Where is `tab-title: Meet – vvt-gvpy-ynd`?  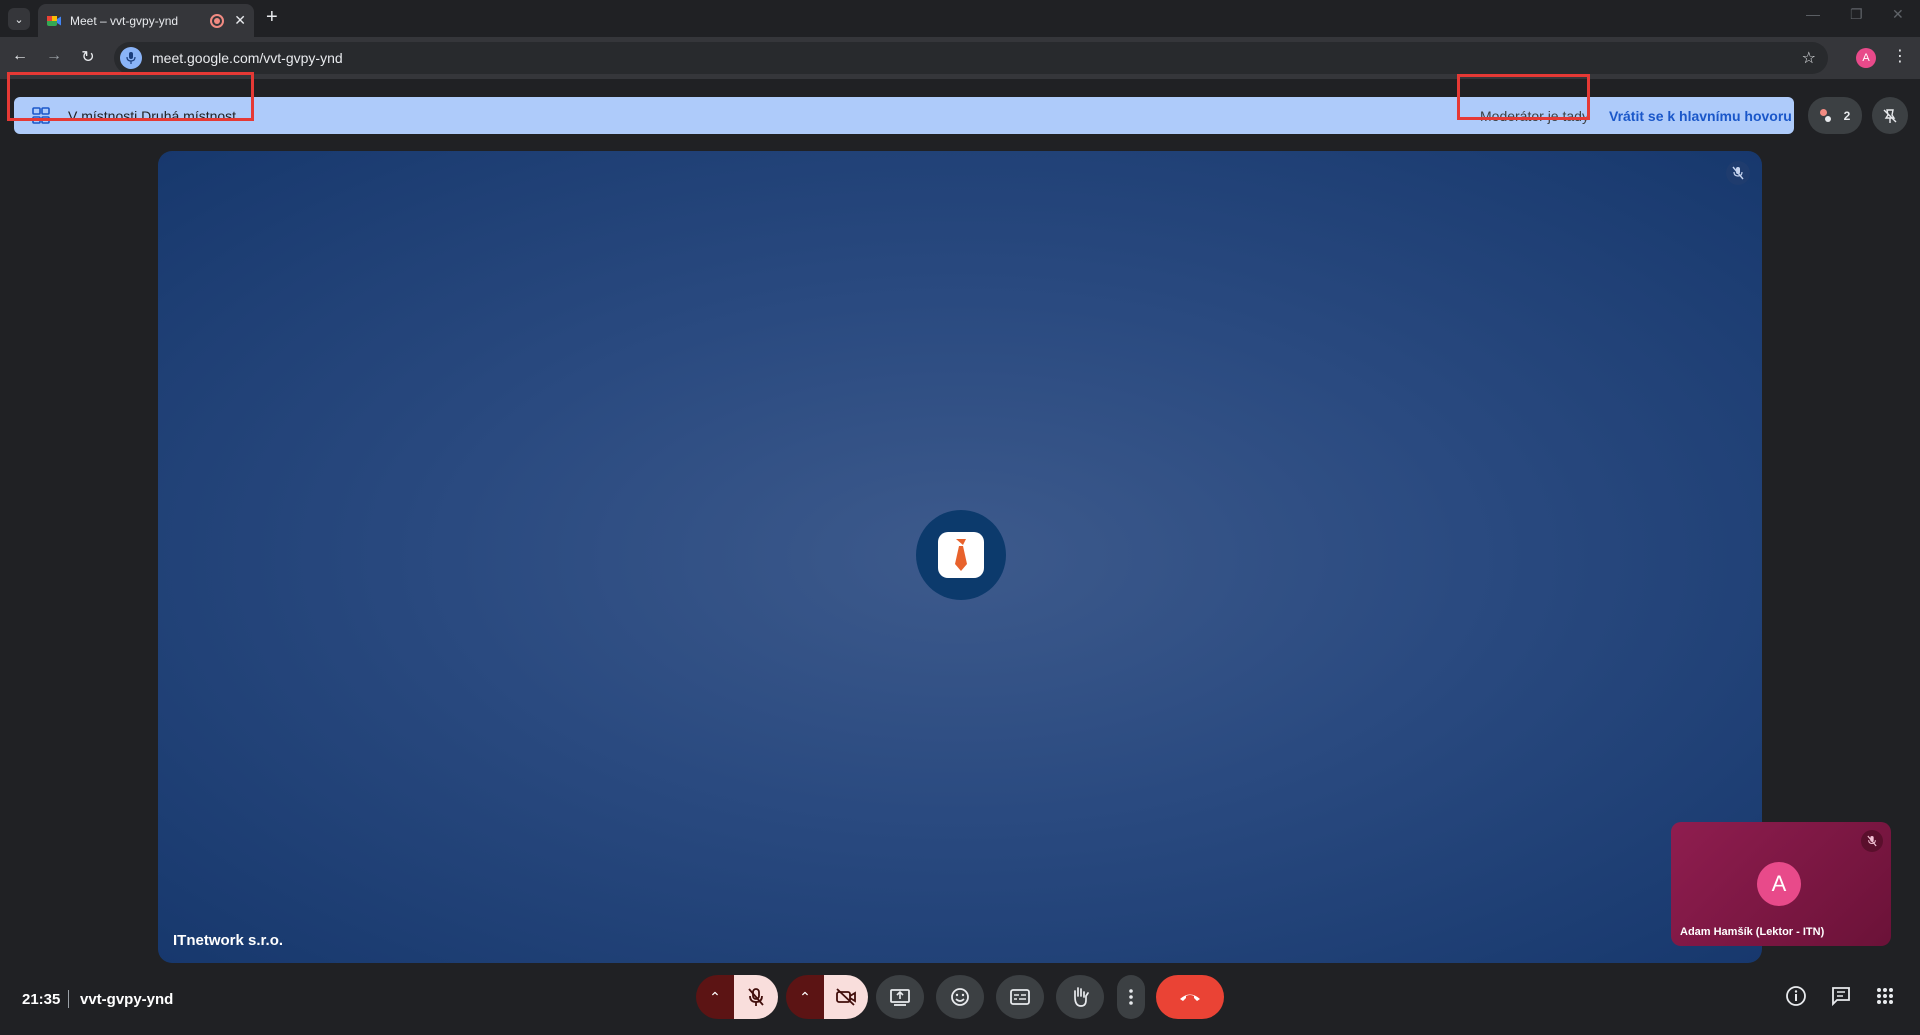
tab-title: Meet – vvt-gvpy-ynd is located at coordinates (124, 20).